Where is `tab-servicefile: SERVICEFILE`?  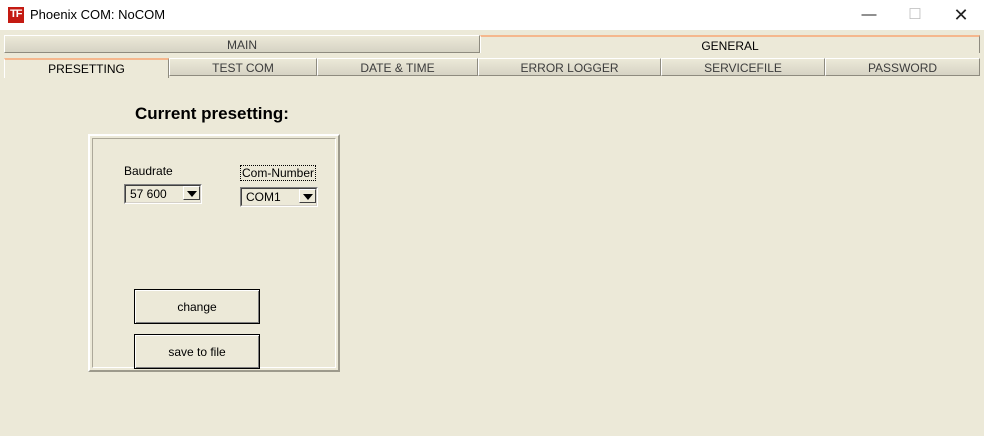
tab-servicefile: SERVICEFILE is located at coordinates (743, 67).